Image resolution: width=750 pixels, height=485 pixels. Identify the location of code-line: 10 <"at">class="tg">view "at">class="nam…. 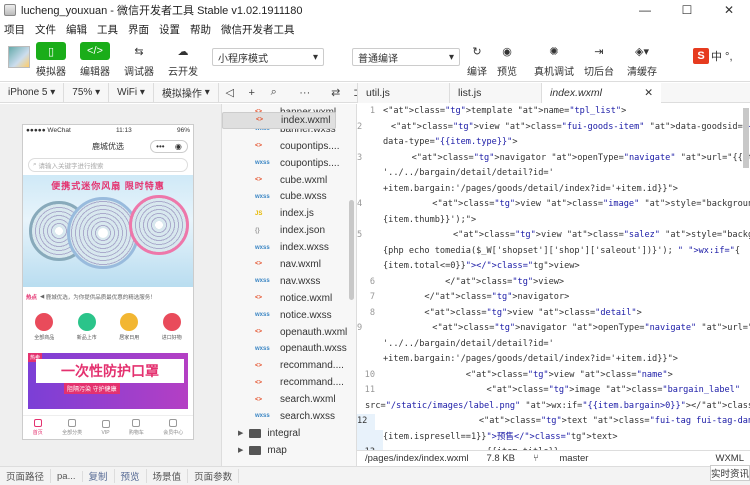
(553, 375).